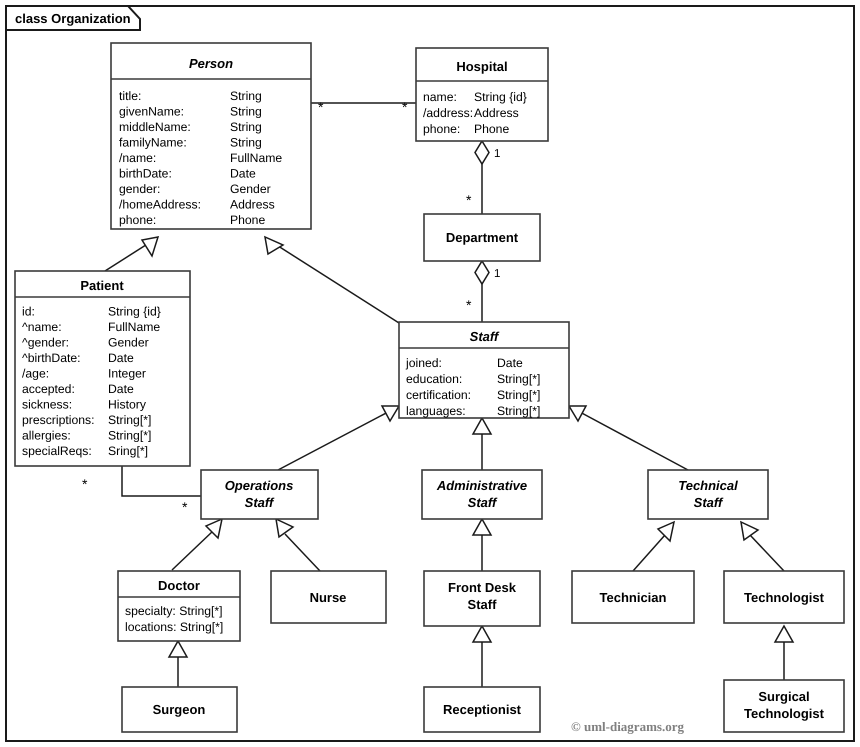 The image size is (860, 747). I want to click on class-technical-staff: Technical Staff, so click(708, 494).